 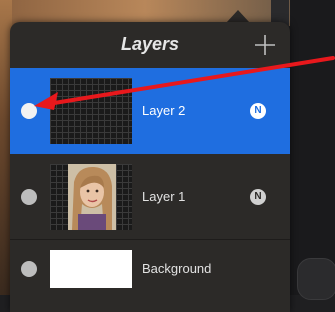 What do you see at coordinates (316, 279) in the screenshot?
I see `side-handle` at bounding box center [316, 279].